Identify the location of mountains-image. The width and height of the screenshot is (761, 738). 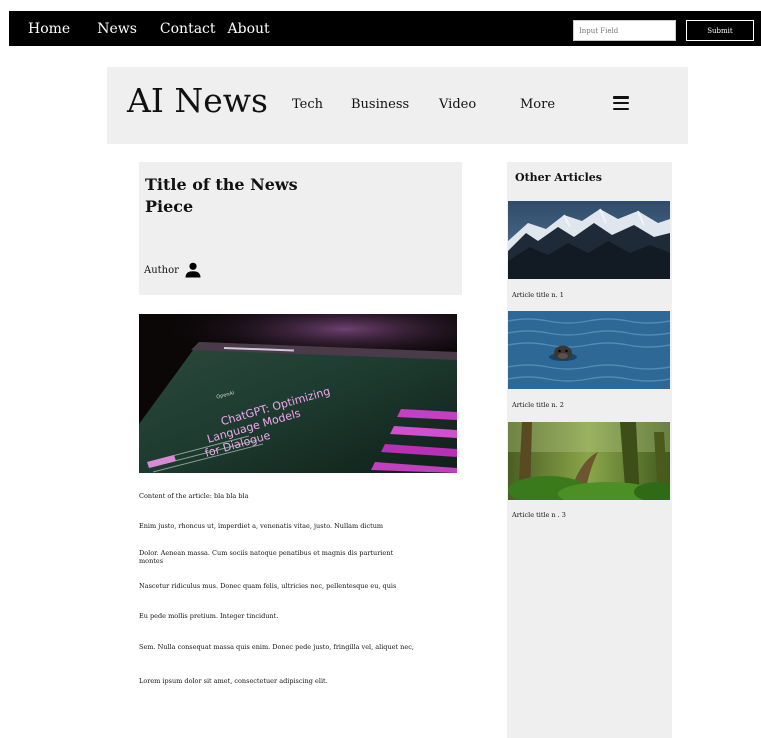
(589, 240).